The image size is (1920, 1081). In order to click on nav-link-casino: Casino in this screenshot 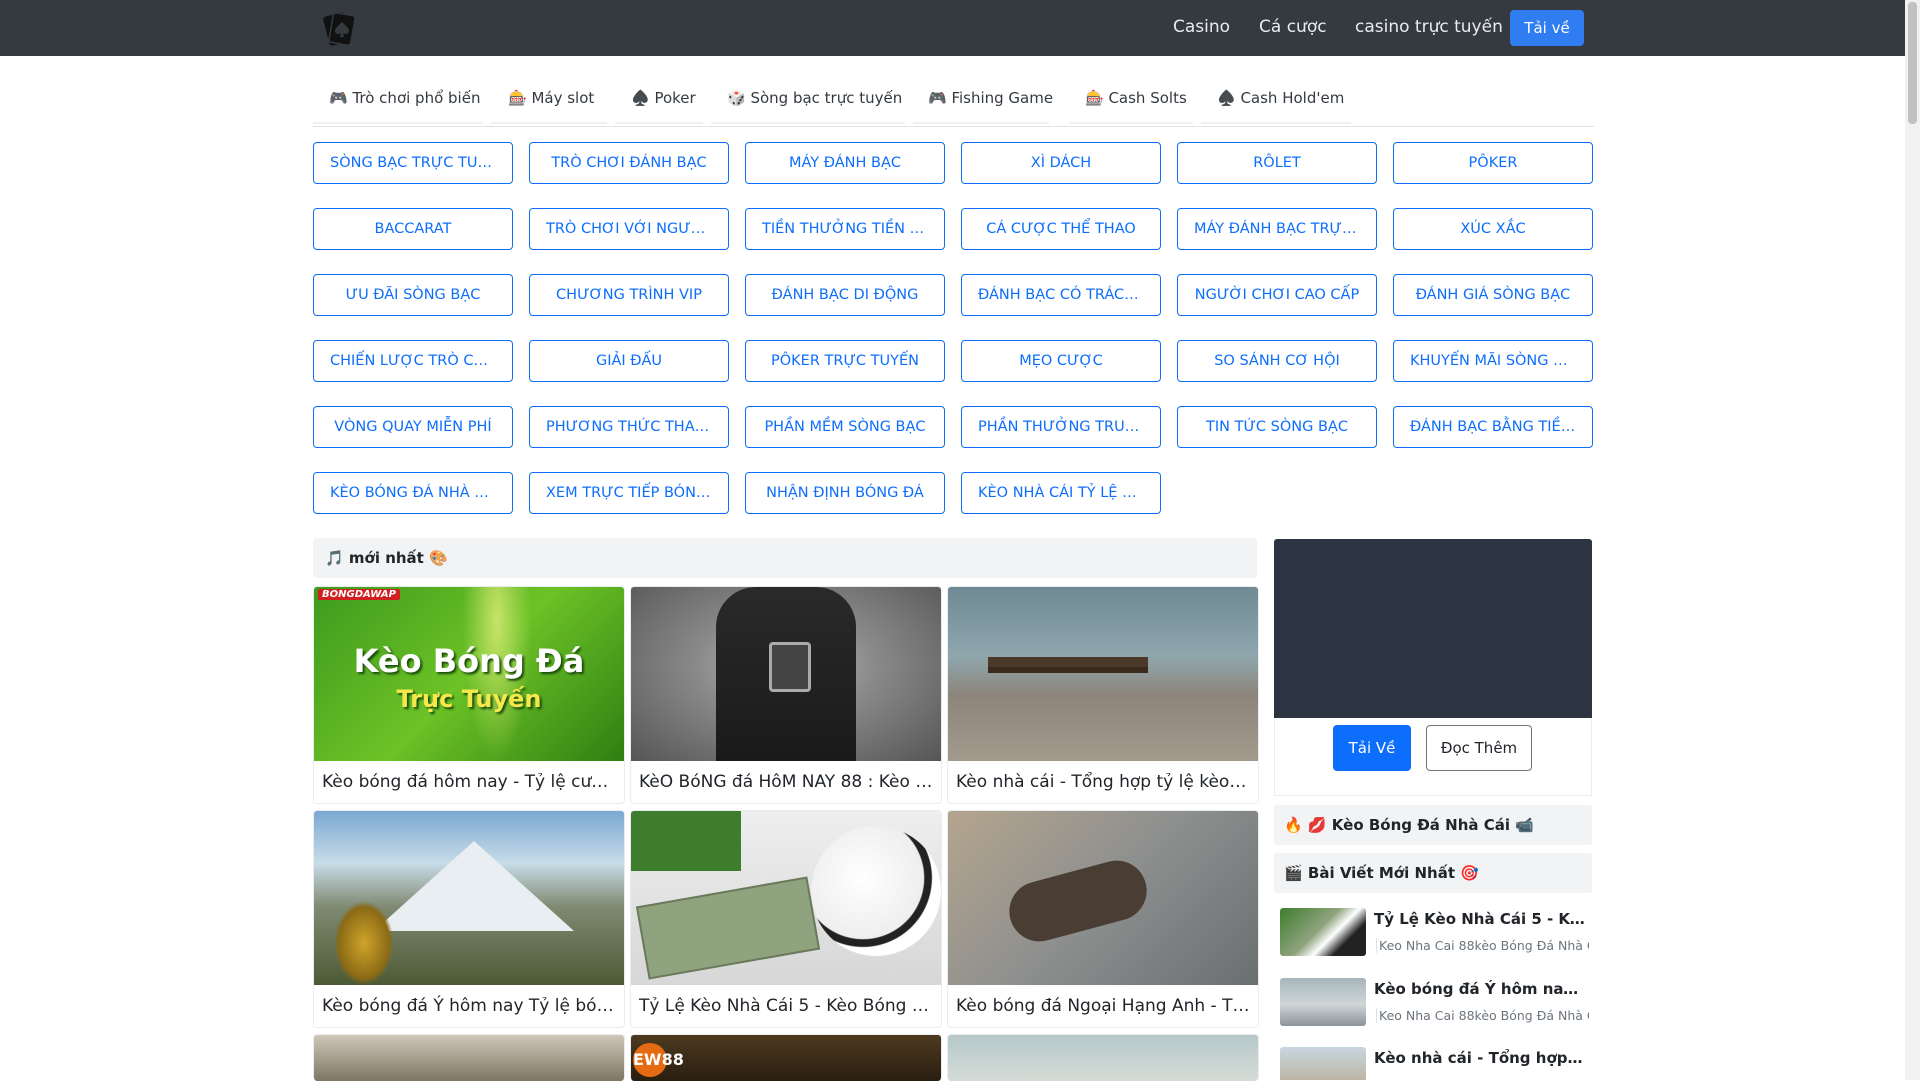, I will do `click(1201, 27)`.